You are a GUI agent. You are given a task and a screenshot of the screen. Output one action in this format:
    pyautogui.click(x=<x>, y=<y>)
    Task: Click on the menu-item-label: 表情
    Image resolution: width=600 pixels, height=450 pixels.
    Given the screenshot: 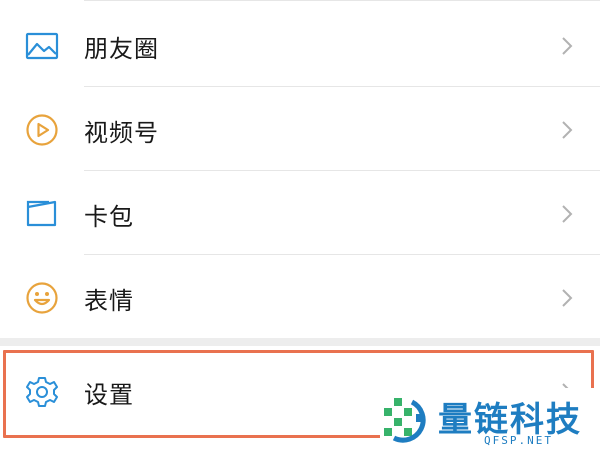 What is the action you would take?
    pyautogui.click(x=109, y=300)
    